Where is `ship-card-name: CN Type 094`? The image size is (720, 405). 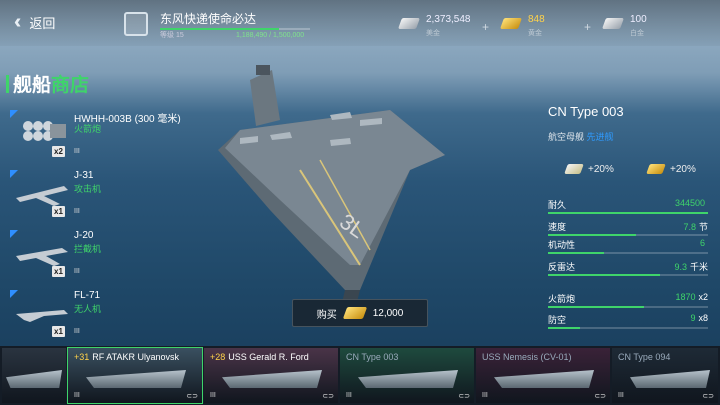 ship-card-name: CN Type 094 is located at coordinates (644, 357).